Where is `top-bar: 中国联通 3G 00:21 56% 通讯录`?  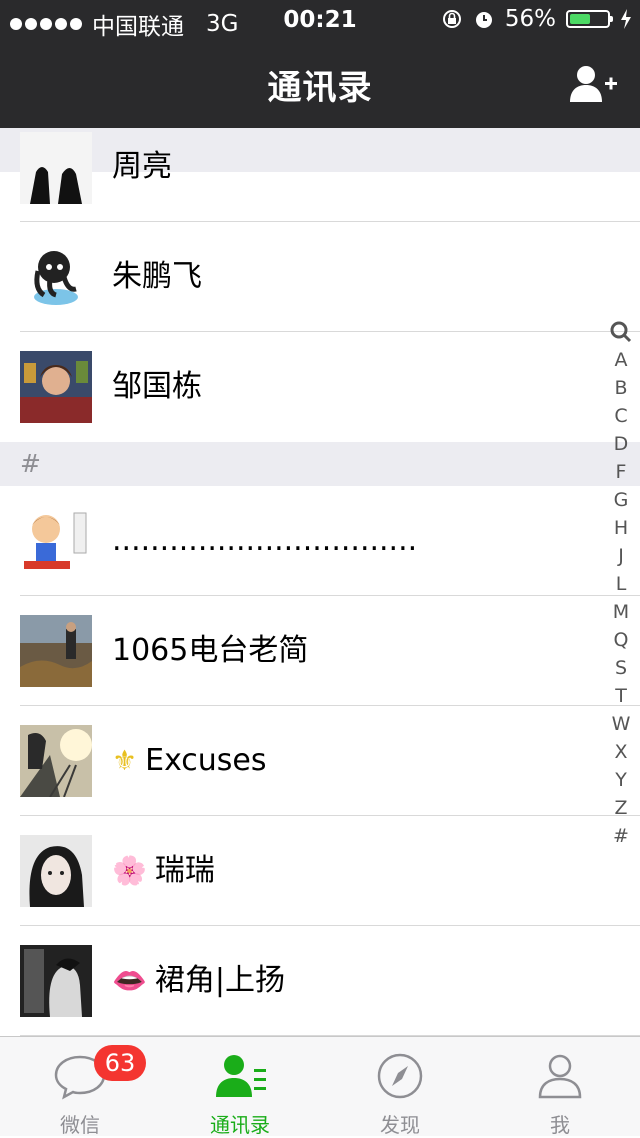
top-bar: 中国联通 3G 00:21 56% 通讯录 is located at coordinates (320, 64).